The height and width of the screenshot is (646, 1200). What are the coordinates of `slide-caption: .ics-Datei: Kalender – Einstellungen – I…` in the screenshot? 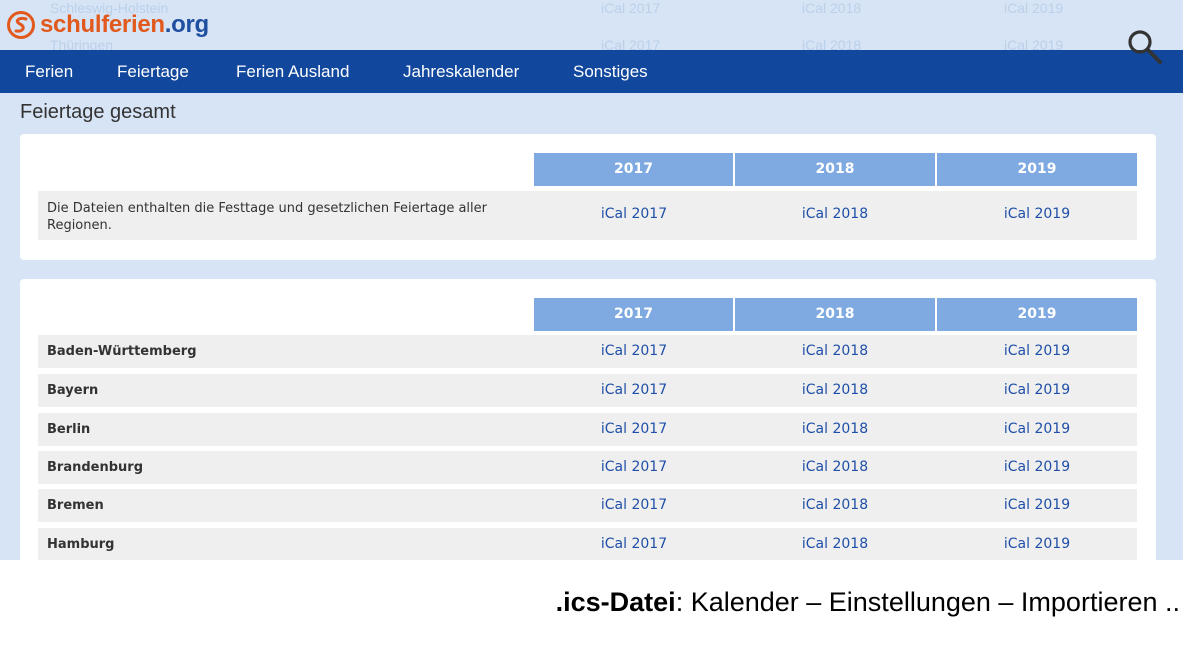 It's located at (868, 602).